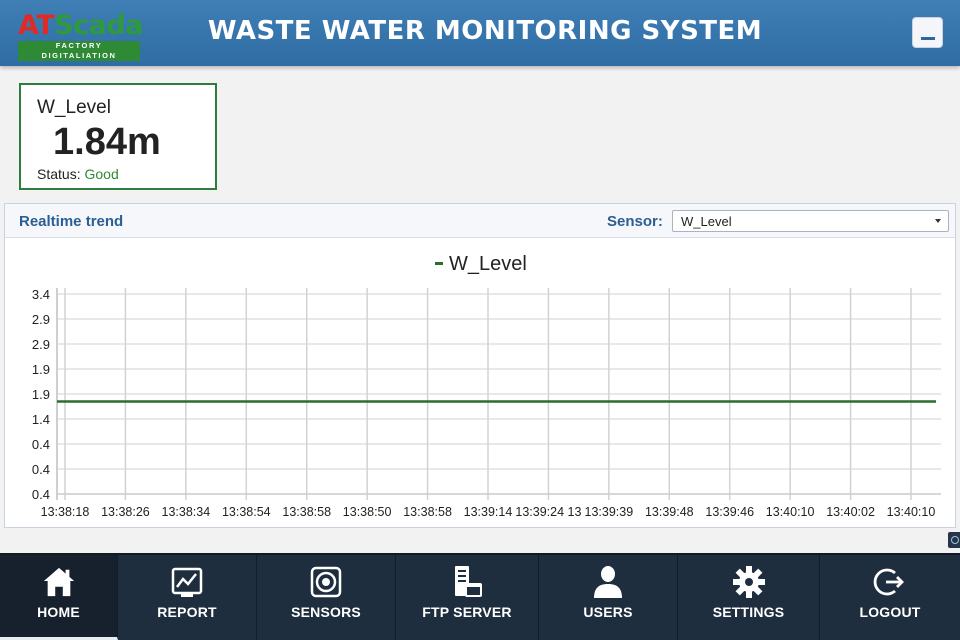 The width and height of the screenshot is (960, 640). What do you see at coordinates (41, 294) in the screenshot?
I see `y-tick-label: 3.4` at bounding box center [41, 294].